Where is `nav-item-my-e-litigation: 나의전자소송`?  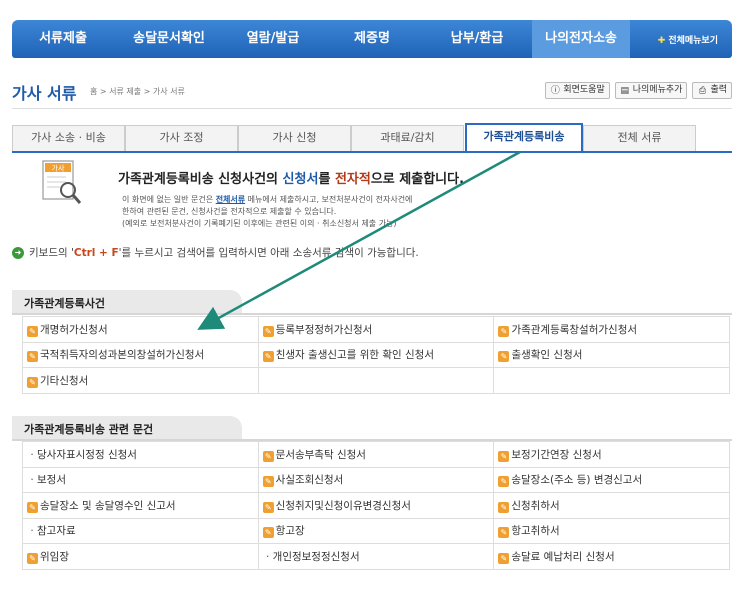
nav-item-my-e-litigation: 나의전자소송 is located at coordinates (581, 39).